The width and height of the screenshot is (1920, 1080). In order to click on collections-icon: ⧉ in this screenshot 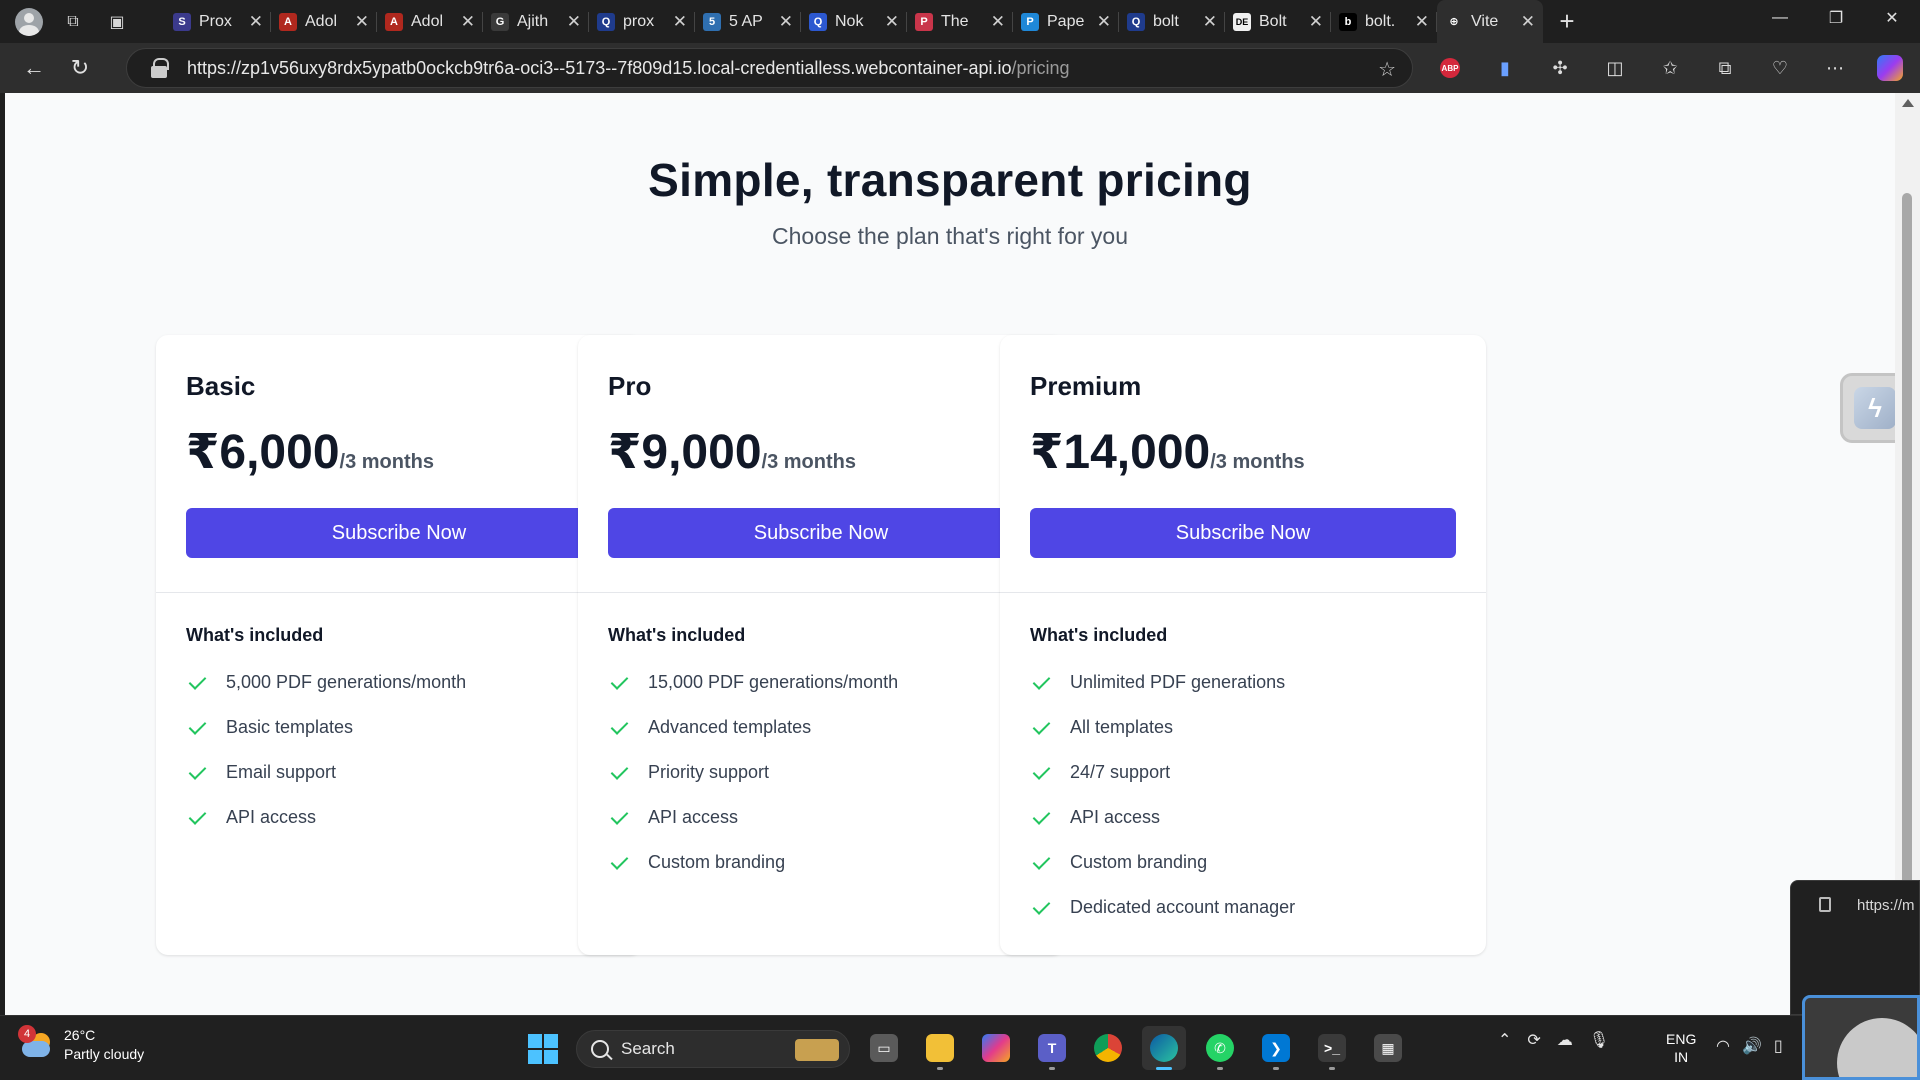, I will do `click(1725, 68)`.